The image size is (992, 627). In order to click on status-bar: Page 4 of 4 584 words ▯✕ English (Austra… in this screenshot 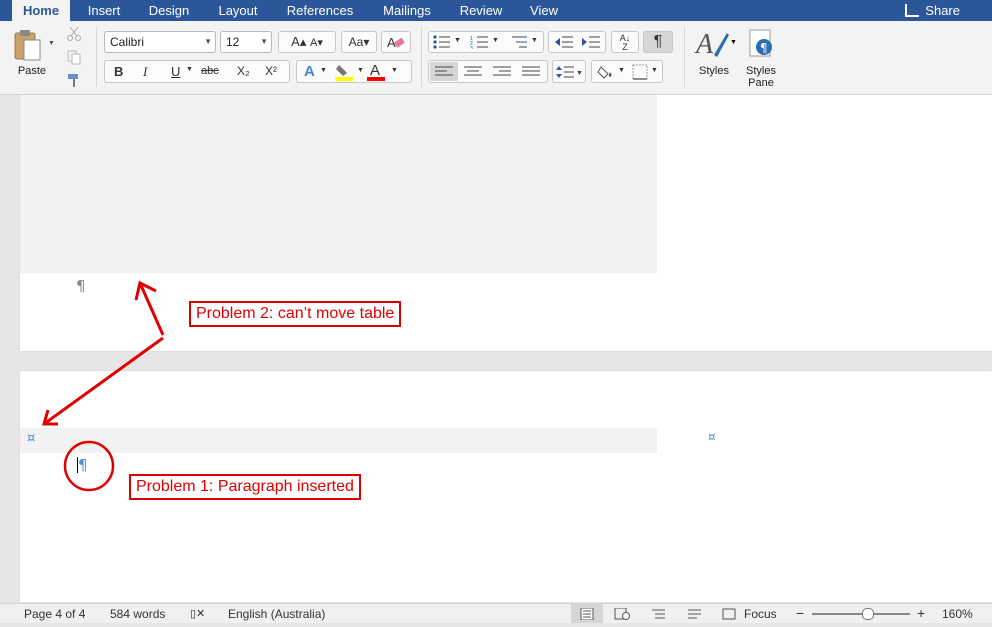, I will do `click(496, 613)`.